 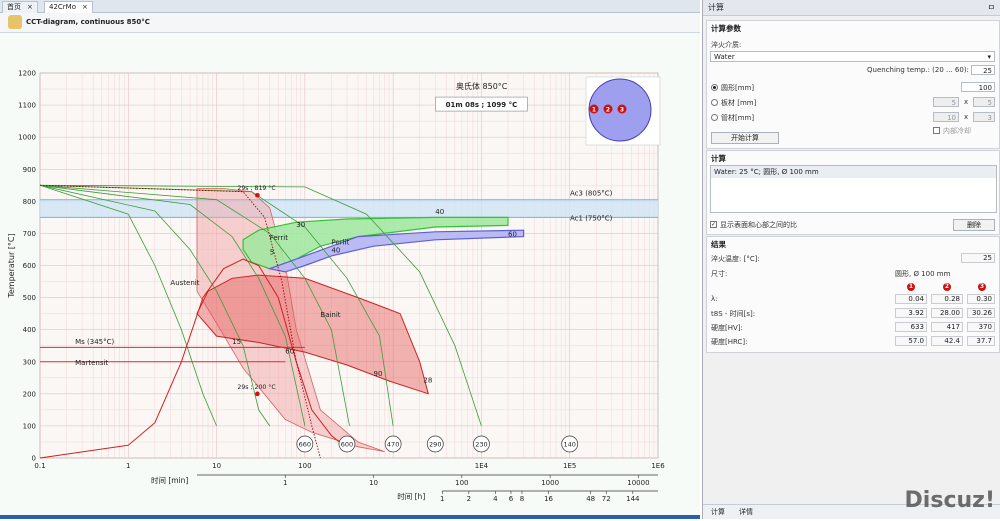 What do you see at coordinates (991, 7) in the screenshot?
I see `pin-icon: ㅁ` at bounding box center [991, 7].